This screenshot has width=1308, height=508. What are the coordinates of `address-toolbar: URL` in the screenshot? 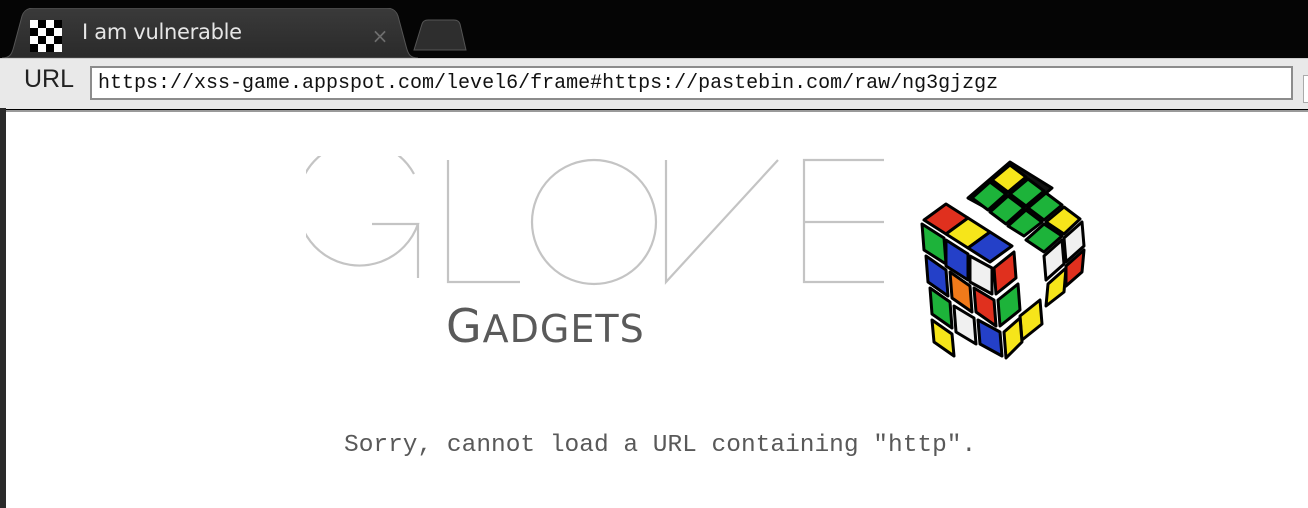 It's located at (654, 83).